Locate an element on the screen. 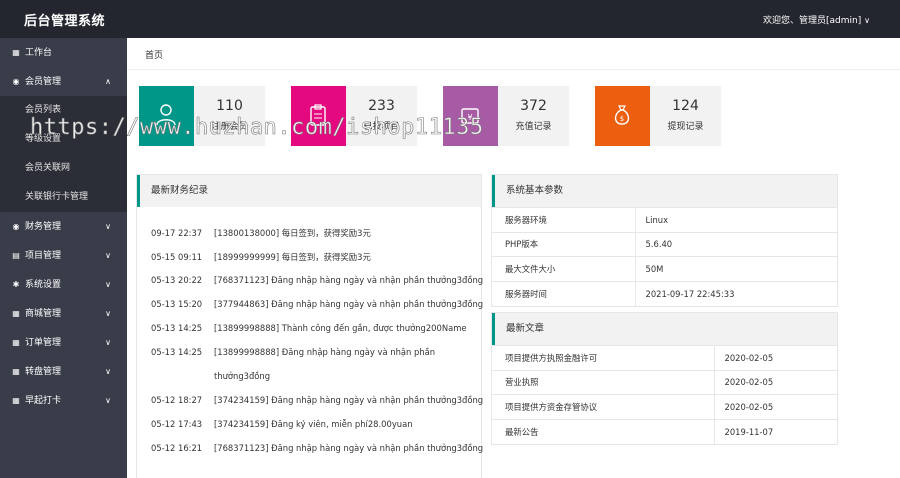  record-text: [18999999999] 每日签到，获得奖励3元 is located at coordinates (292, 257).